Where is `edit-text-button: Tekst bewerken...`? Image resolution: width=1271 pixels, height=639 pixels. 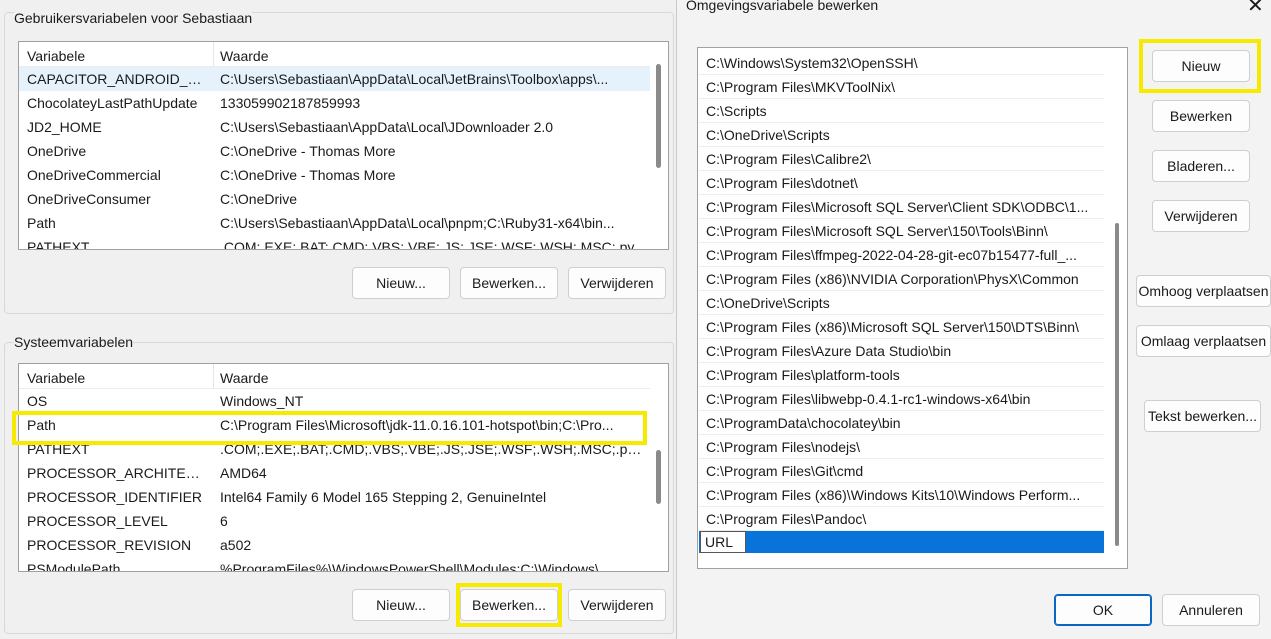 edit-text-button: Tekst bewerken... is located at coordinates (1202, 416).